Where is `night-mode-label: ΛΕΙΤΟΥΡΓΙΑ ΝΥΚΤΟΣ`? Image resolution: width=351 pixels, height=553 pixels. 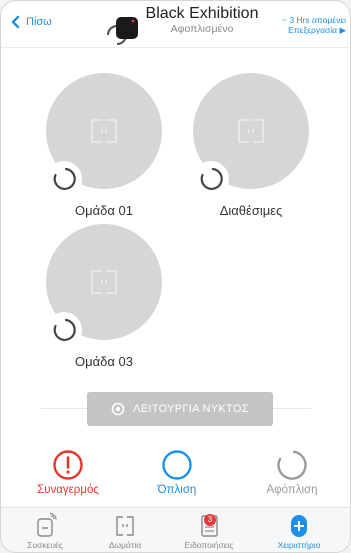
night-mode-label: ΛΕΙΤΟΥΡΓΙΑ ΝΥΚΤΟΣ is located at coordinates (191, 409).